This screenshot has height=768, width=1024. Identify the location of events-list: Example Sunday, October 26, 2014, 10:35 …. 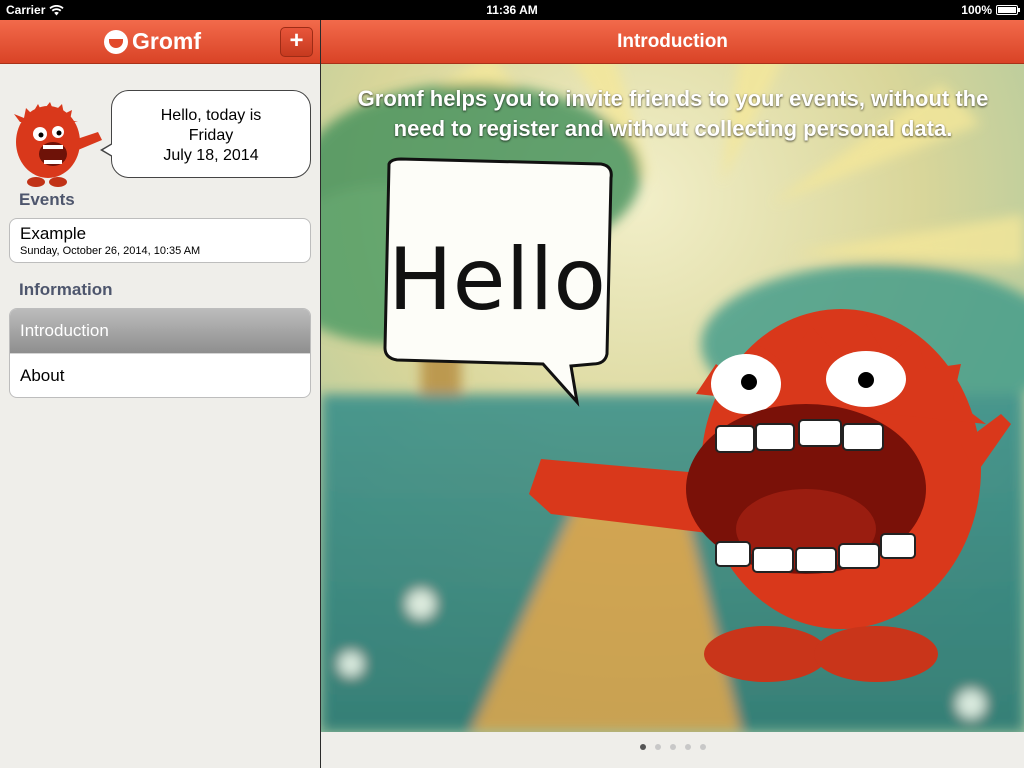
(160, 240).